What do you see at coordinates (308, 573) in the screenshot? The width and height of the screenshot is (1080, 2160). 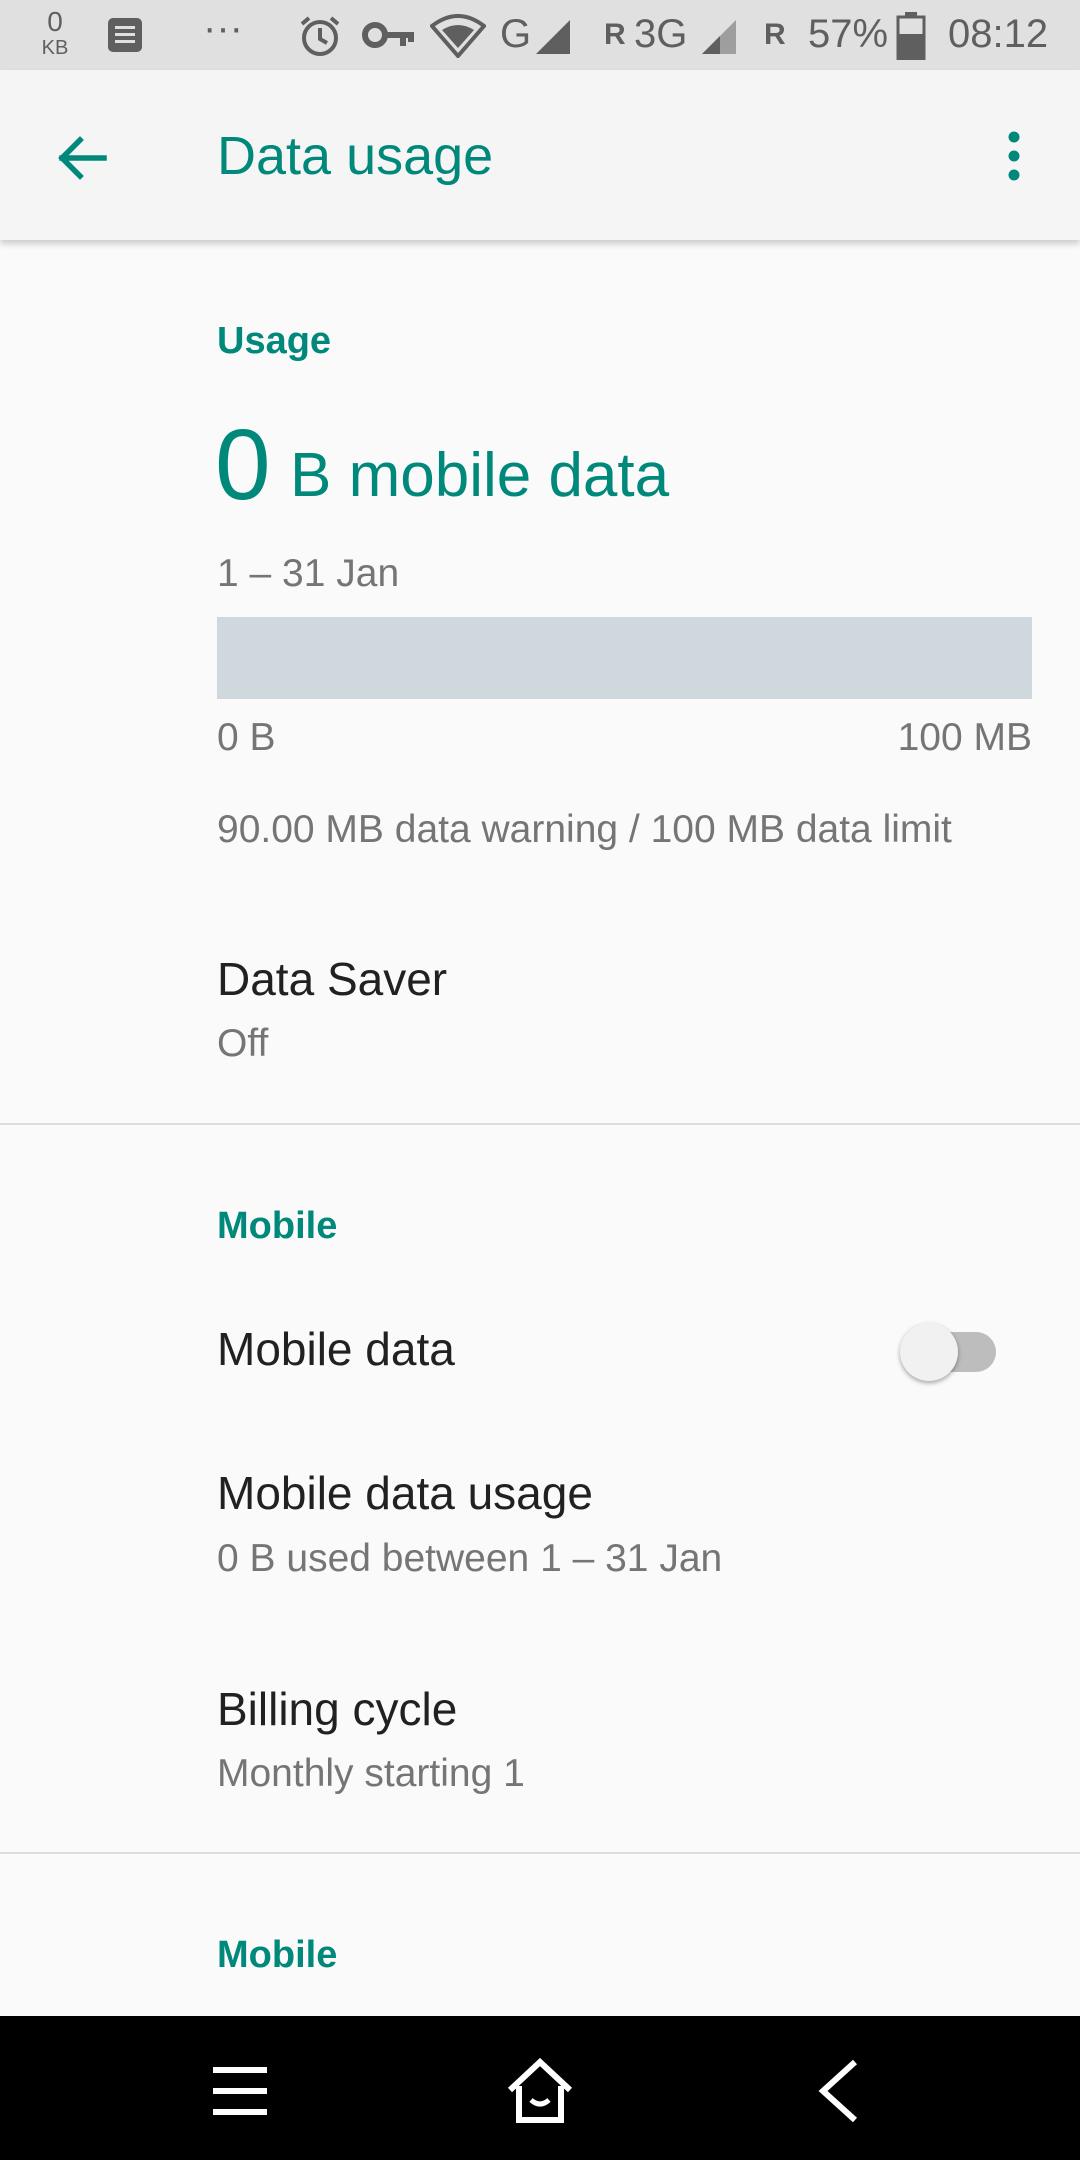 I see `usage-period: 1 – 31 Jan` at bounding box center [308, 573].